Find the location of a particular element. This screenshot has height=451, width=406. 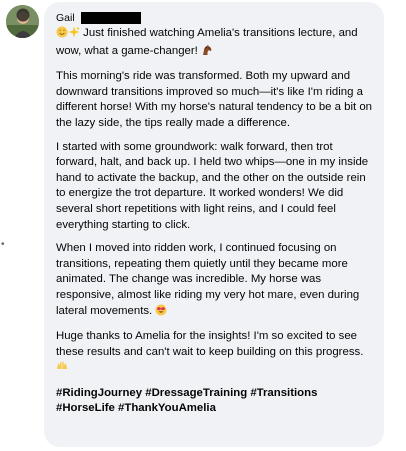

horse-icon is located at coordinates (207, 53).